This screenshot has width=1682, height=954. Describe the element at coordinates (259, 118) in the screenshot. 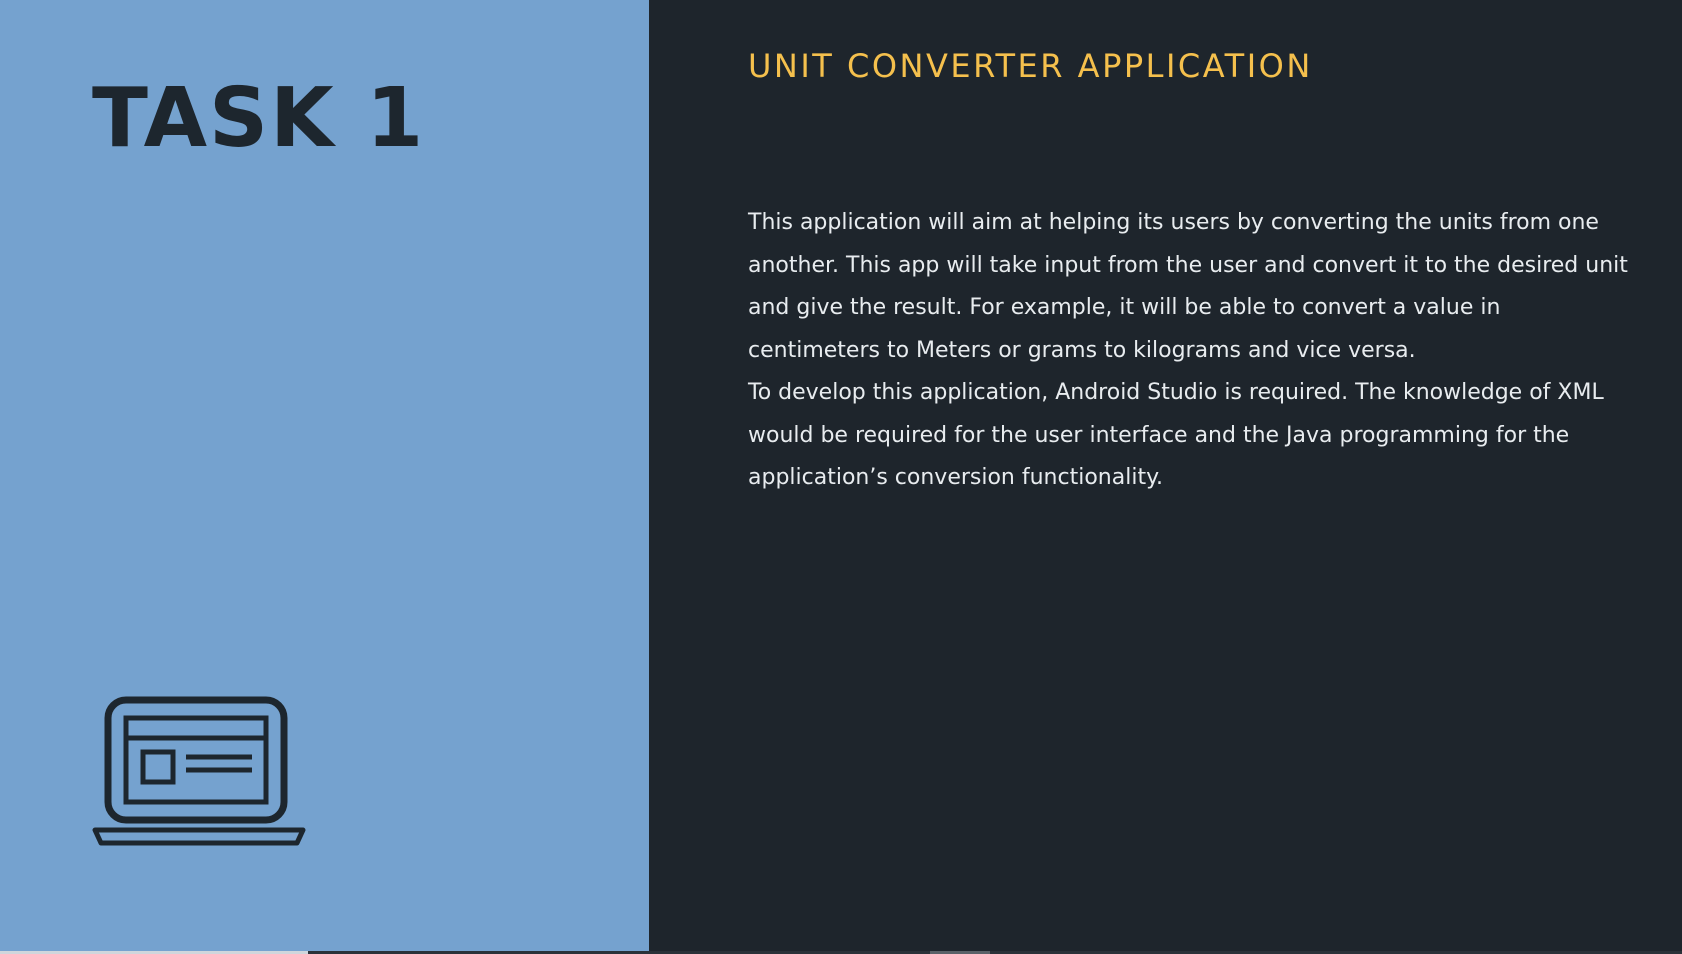

I see `task-title: TASK 1` at that location.